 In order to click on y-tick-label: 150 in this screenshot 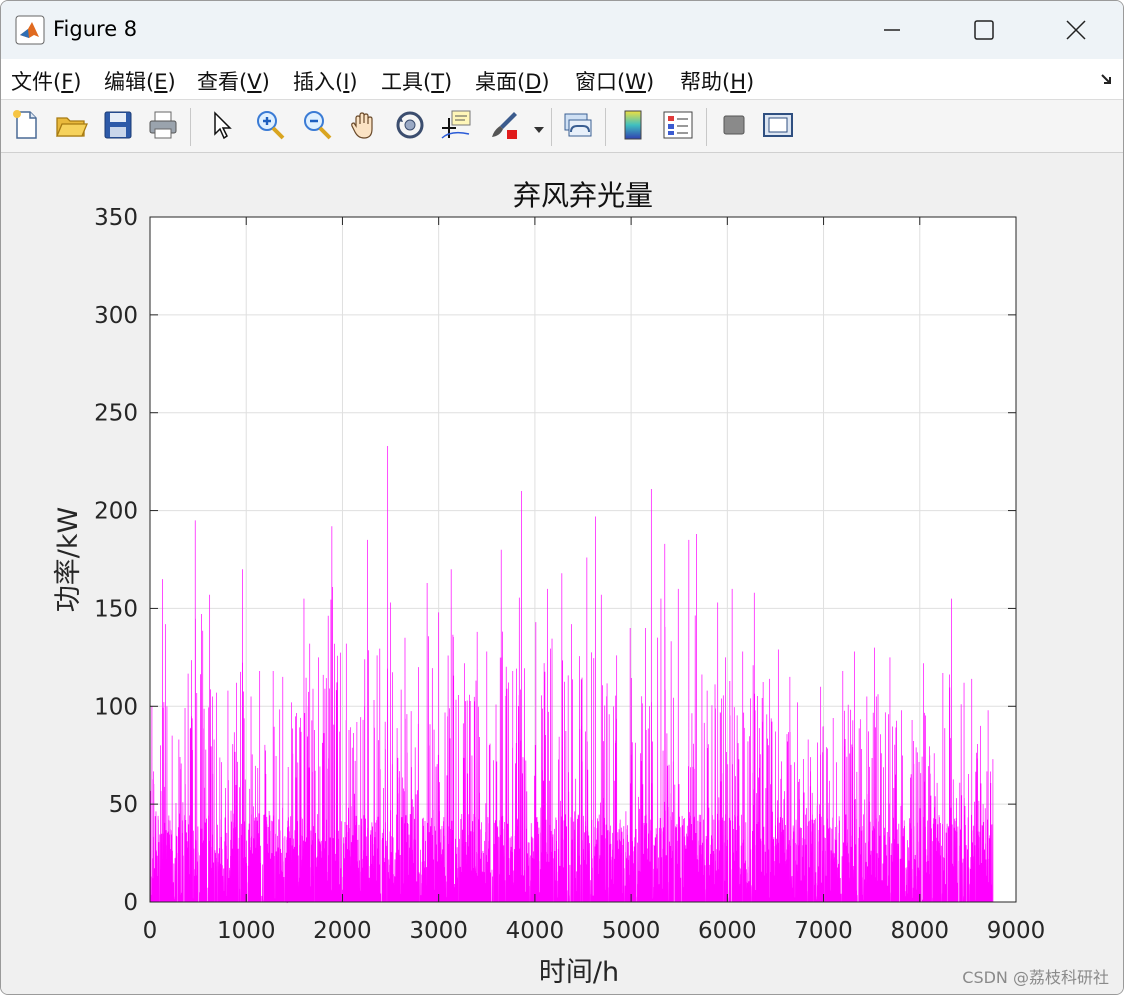, I will do `click(116, 609)`.